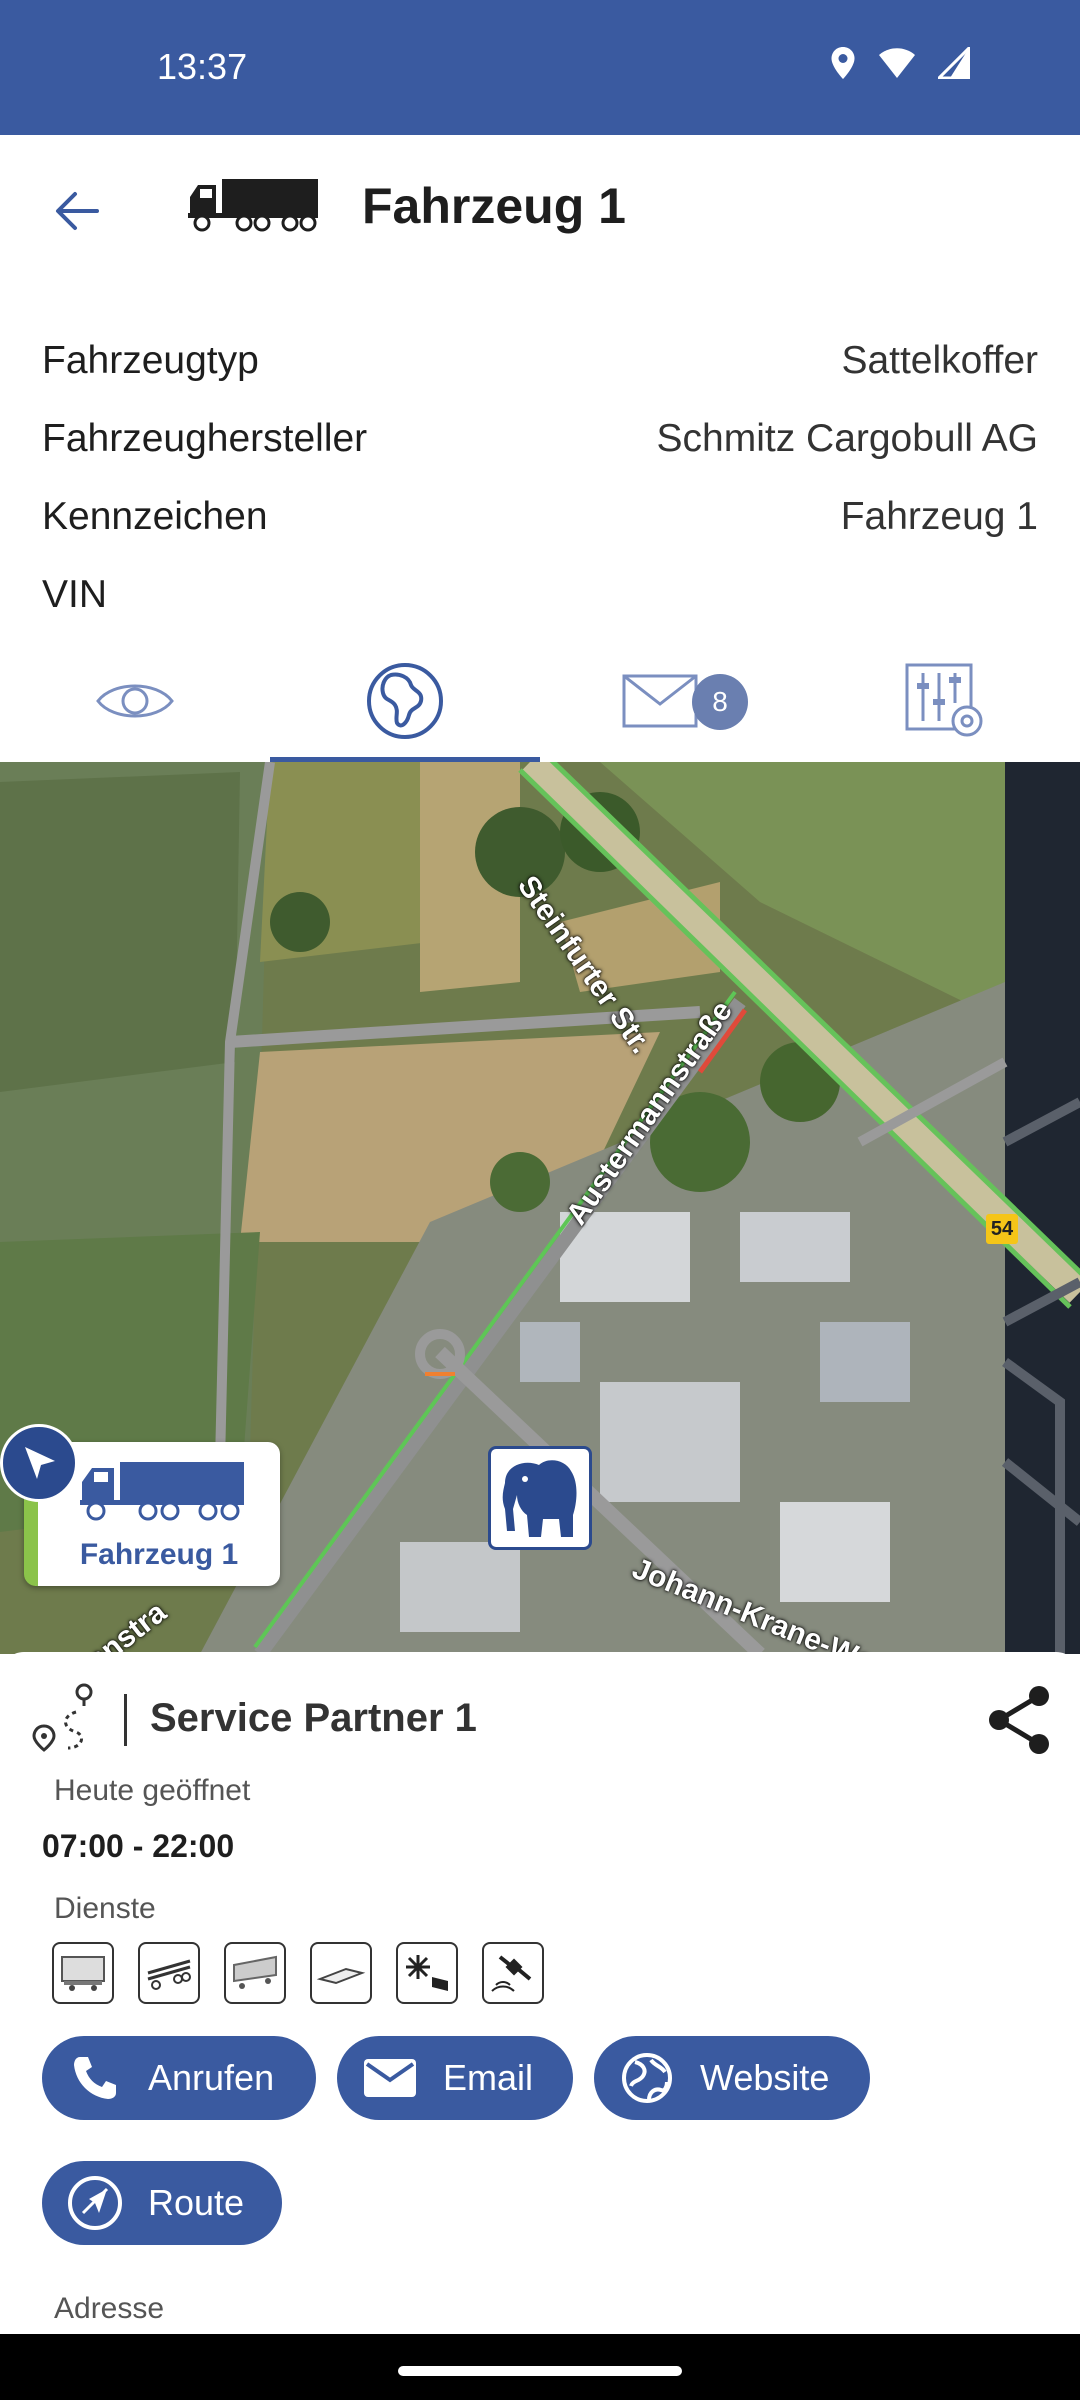  Describe the element at coordinates (211, 2077) in the screenshot. I see `call-label: Anrufen` at that location.